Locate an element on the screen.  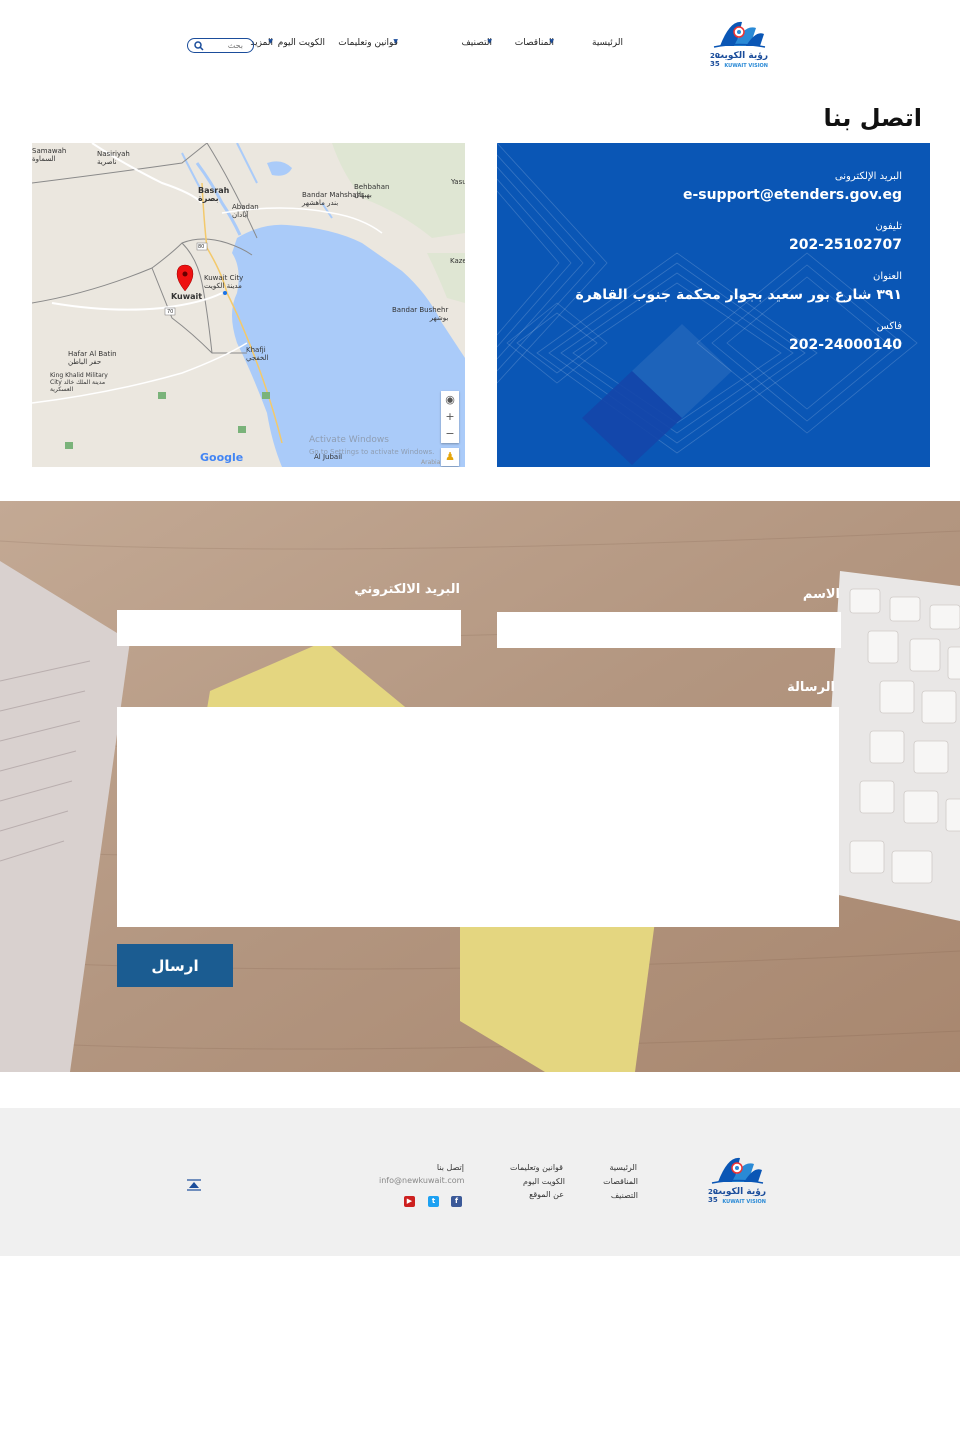
footer-contact-email: info@newkuwait.com is located at coordinates (421, 1180).